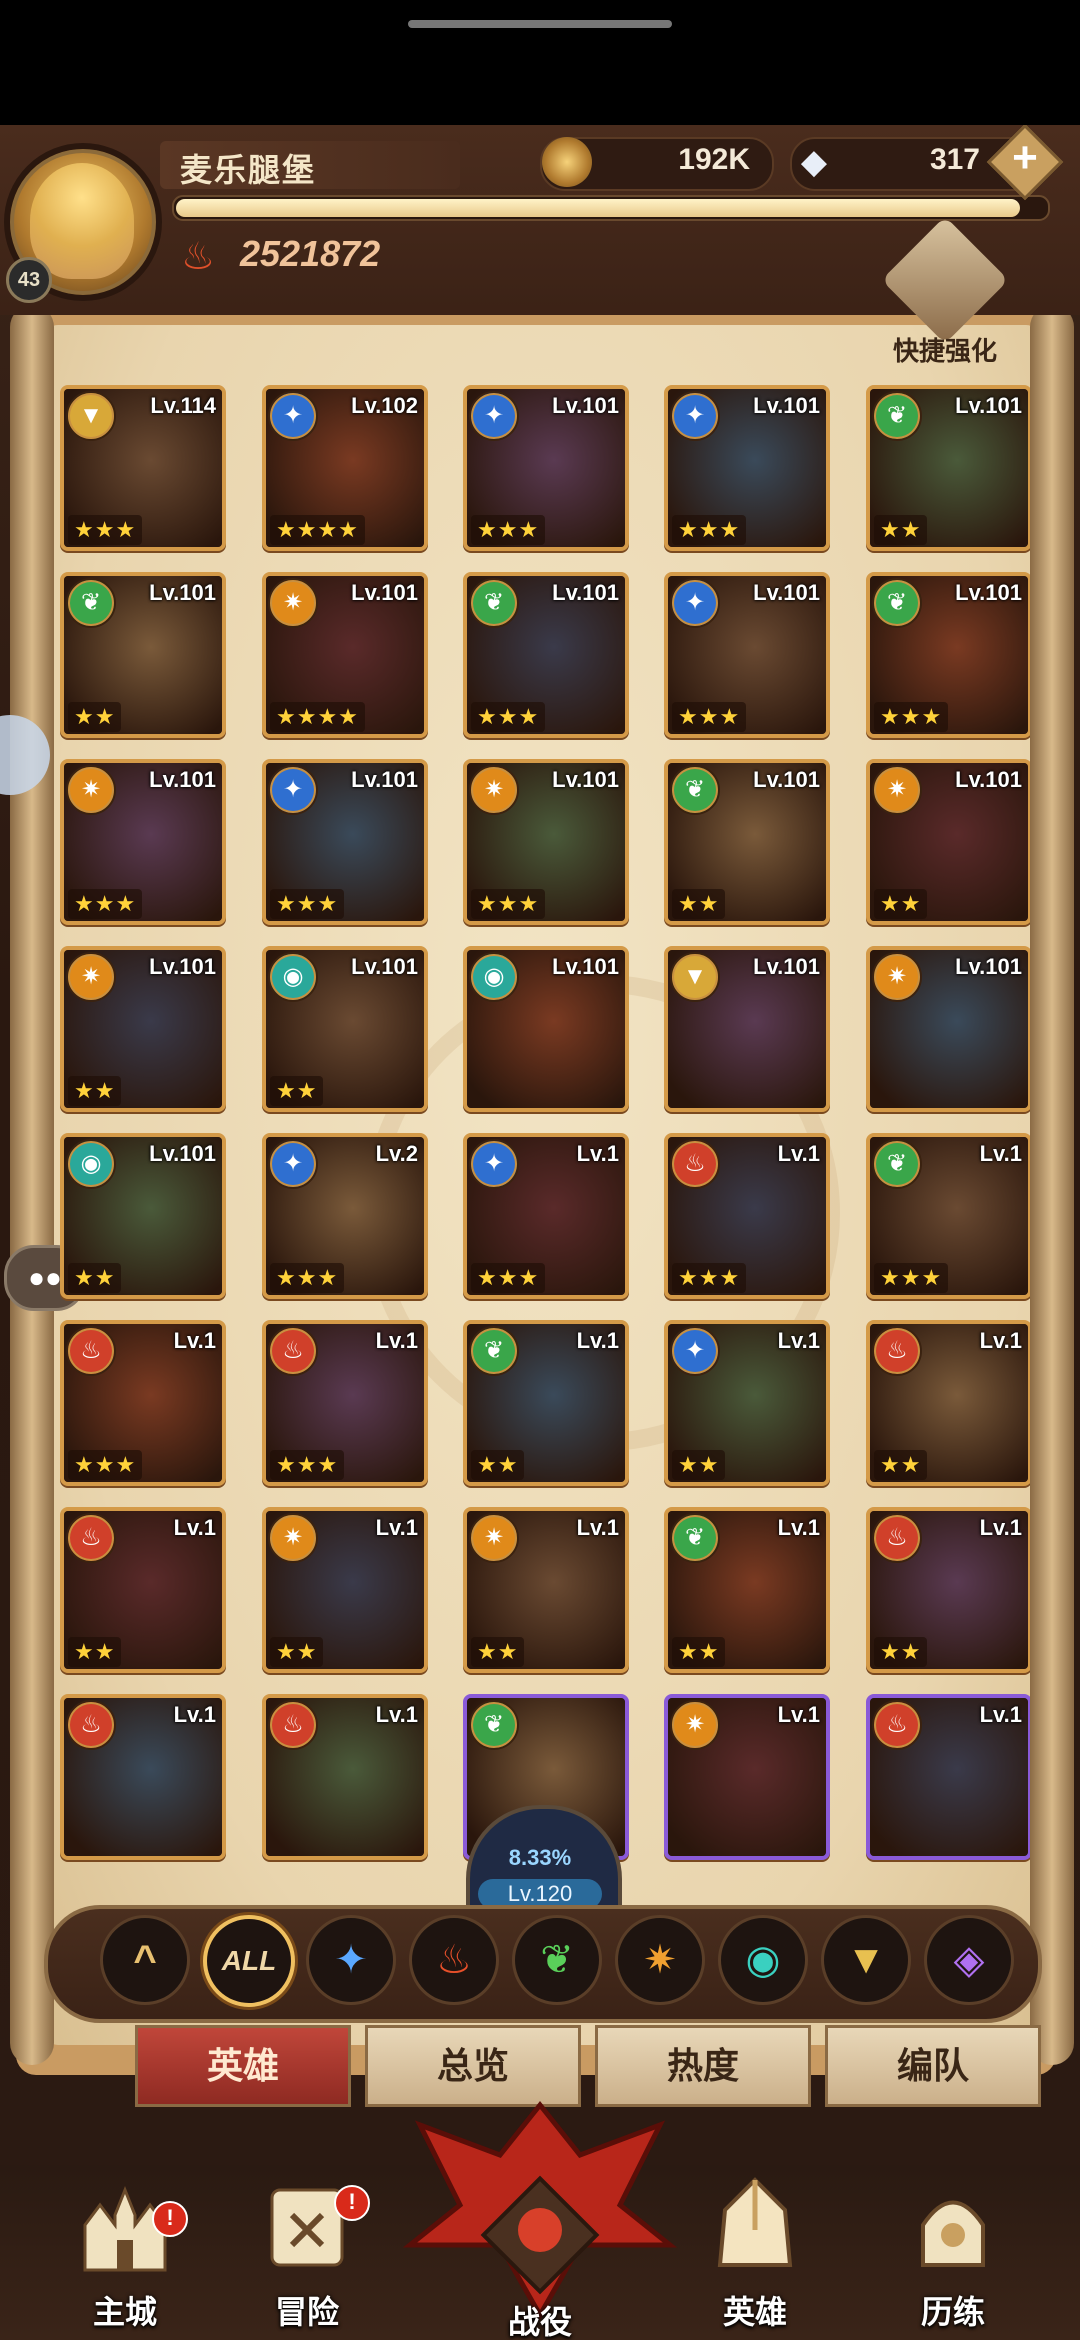  Describe the element at coordinates (546, 1216) in the screenshot. I see `hero-card: ✦ Lv.1 ★★★` at that location.